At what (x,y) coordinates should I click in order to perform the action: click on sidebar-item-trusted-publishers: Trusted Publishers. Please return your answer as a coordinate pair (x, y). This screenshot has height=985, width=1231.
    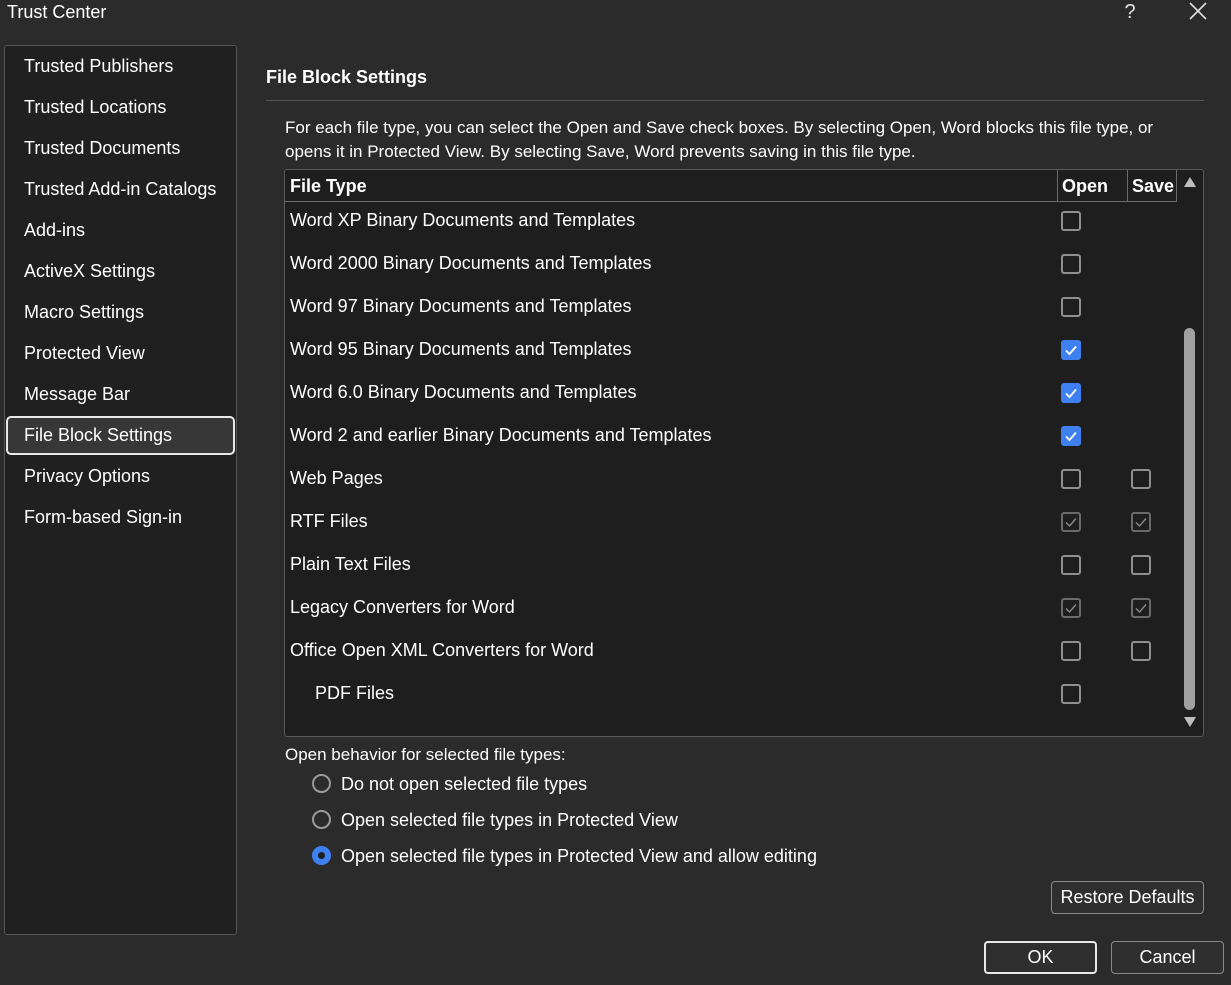
    Looking at the image, I should click on (120, 66).